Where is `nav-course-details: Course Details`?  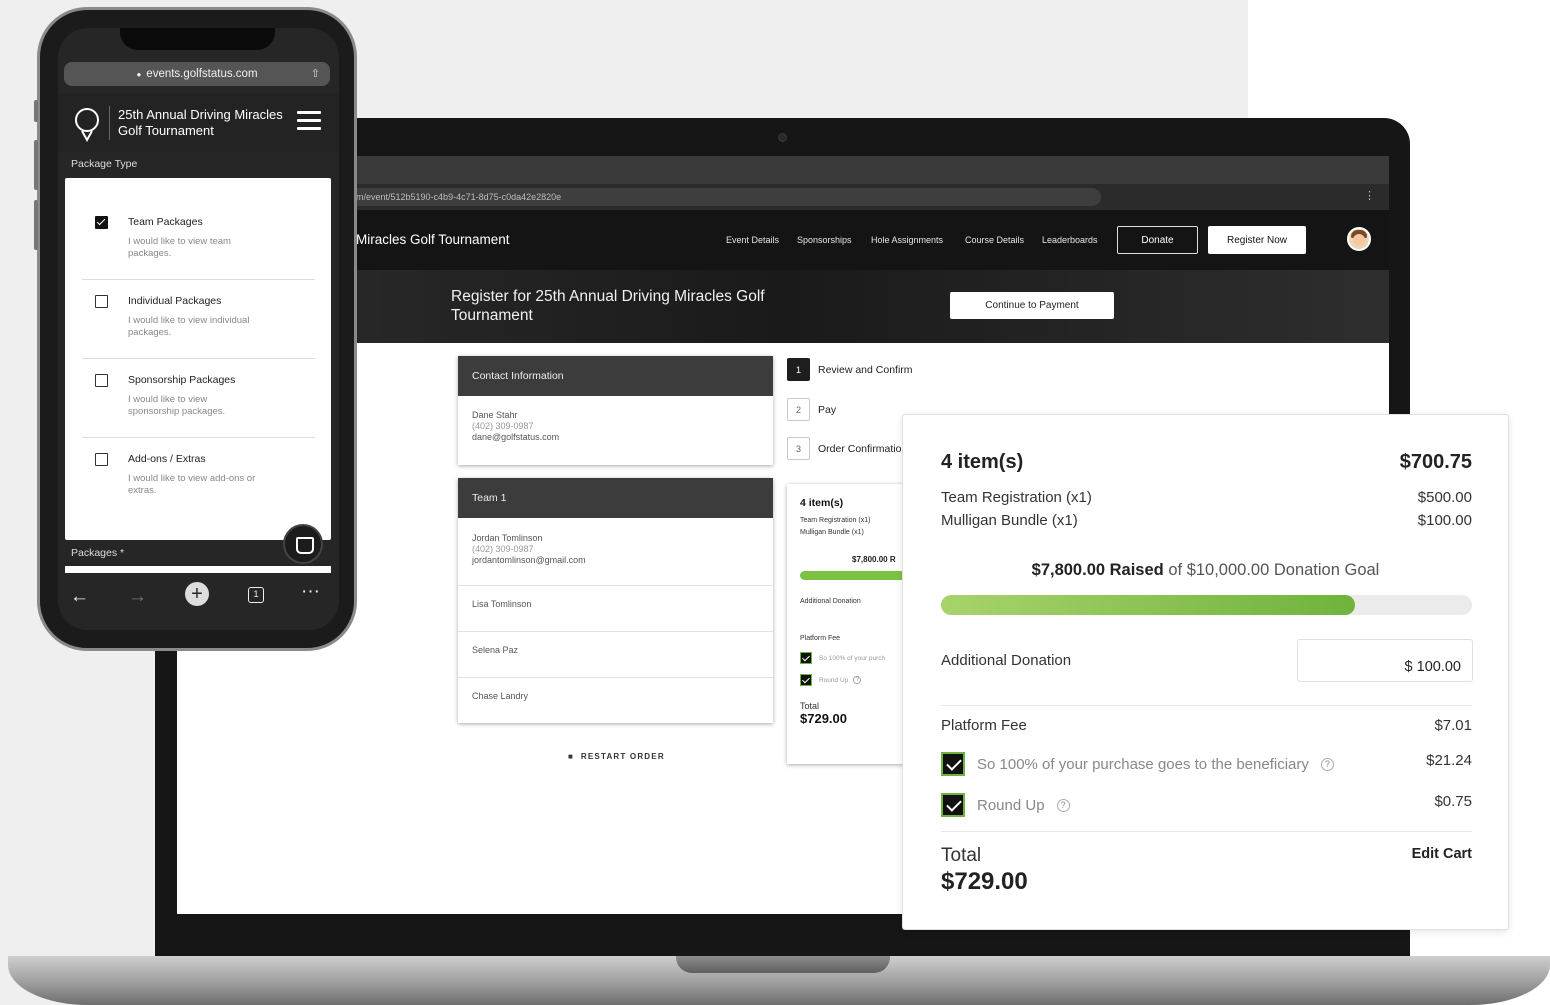 nav-course-details: Course Details is located at coordinates (994, 240).